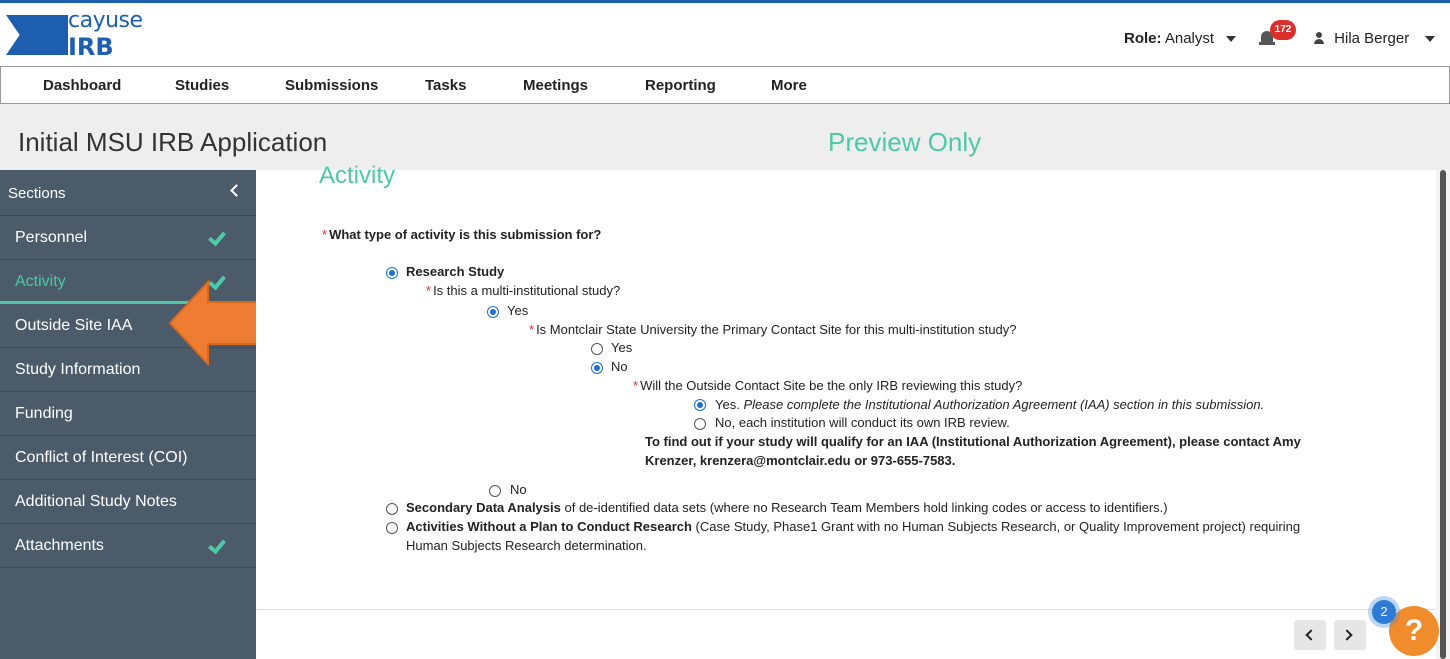 Image resolution: width=1450 pixels, height=659 pixels. Describe the element at coordinates (622, 347) in the screenshot. I see `option-primary-yes-label: Yes` at that location.